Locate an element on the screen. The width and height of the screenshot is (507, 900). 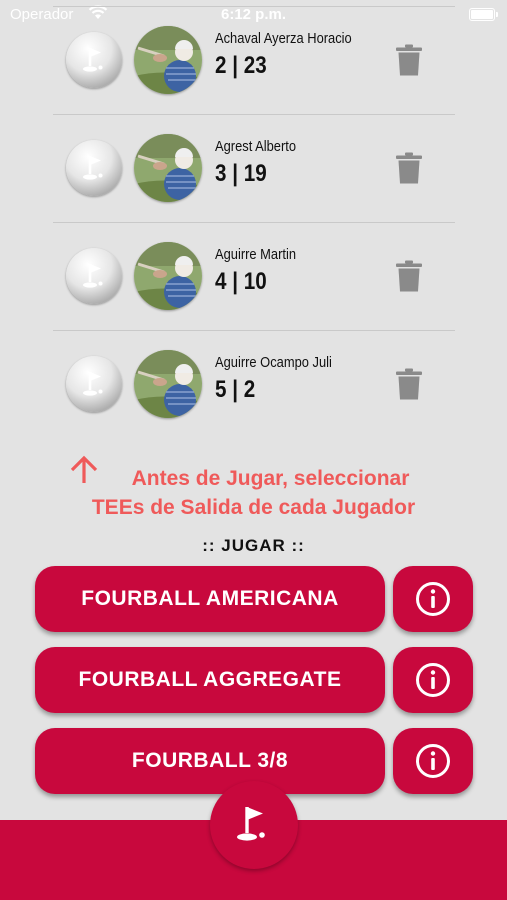
player-name: Aguirre Martin is located at coordinates (256, 254).